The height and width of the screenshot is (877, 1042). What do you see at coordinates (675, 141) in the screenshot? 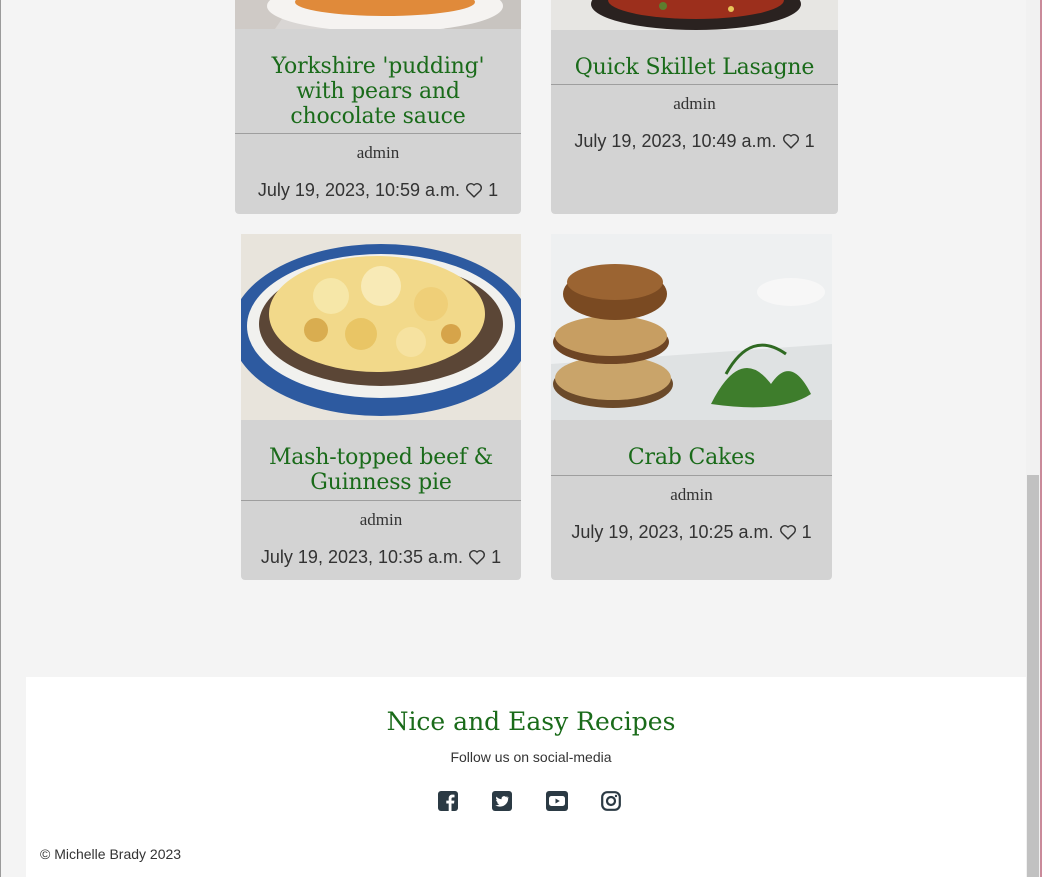
I see `recipe-date: July 19, 2023, 10:49 a.m.` at bounding box center [675, 141].